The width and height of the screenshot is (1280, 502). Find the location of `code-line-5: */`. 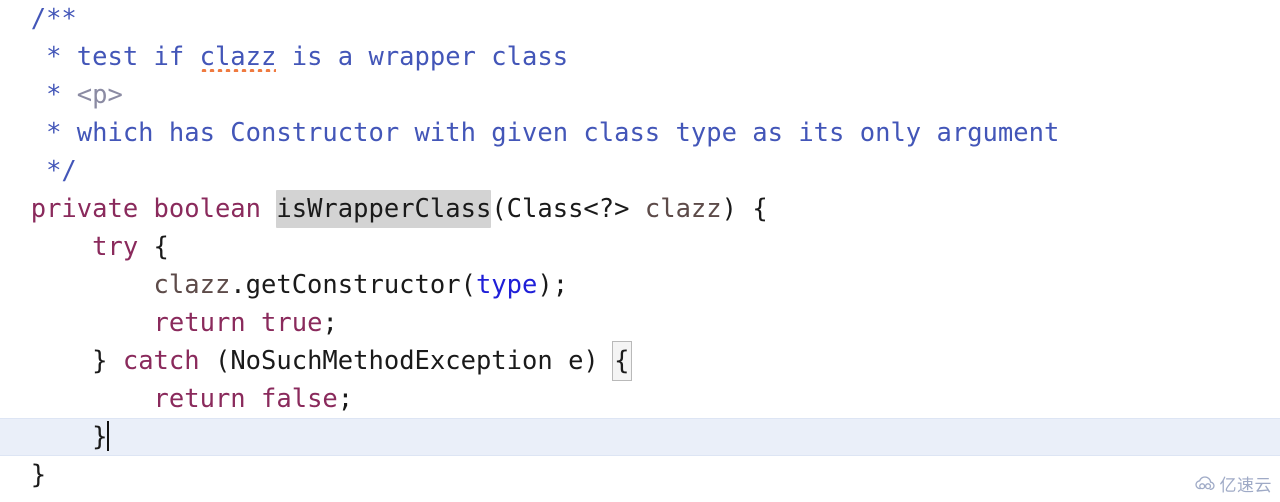

code-line-5: */ is located at coordinates (640, 171).